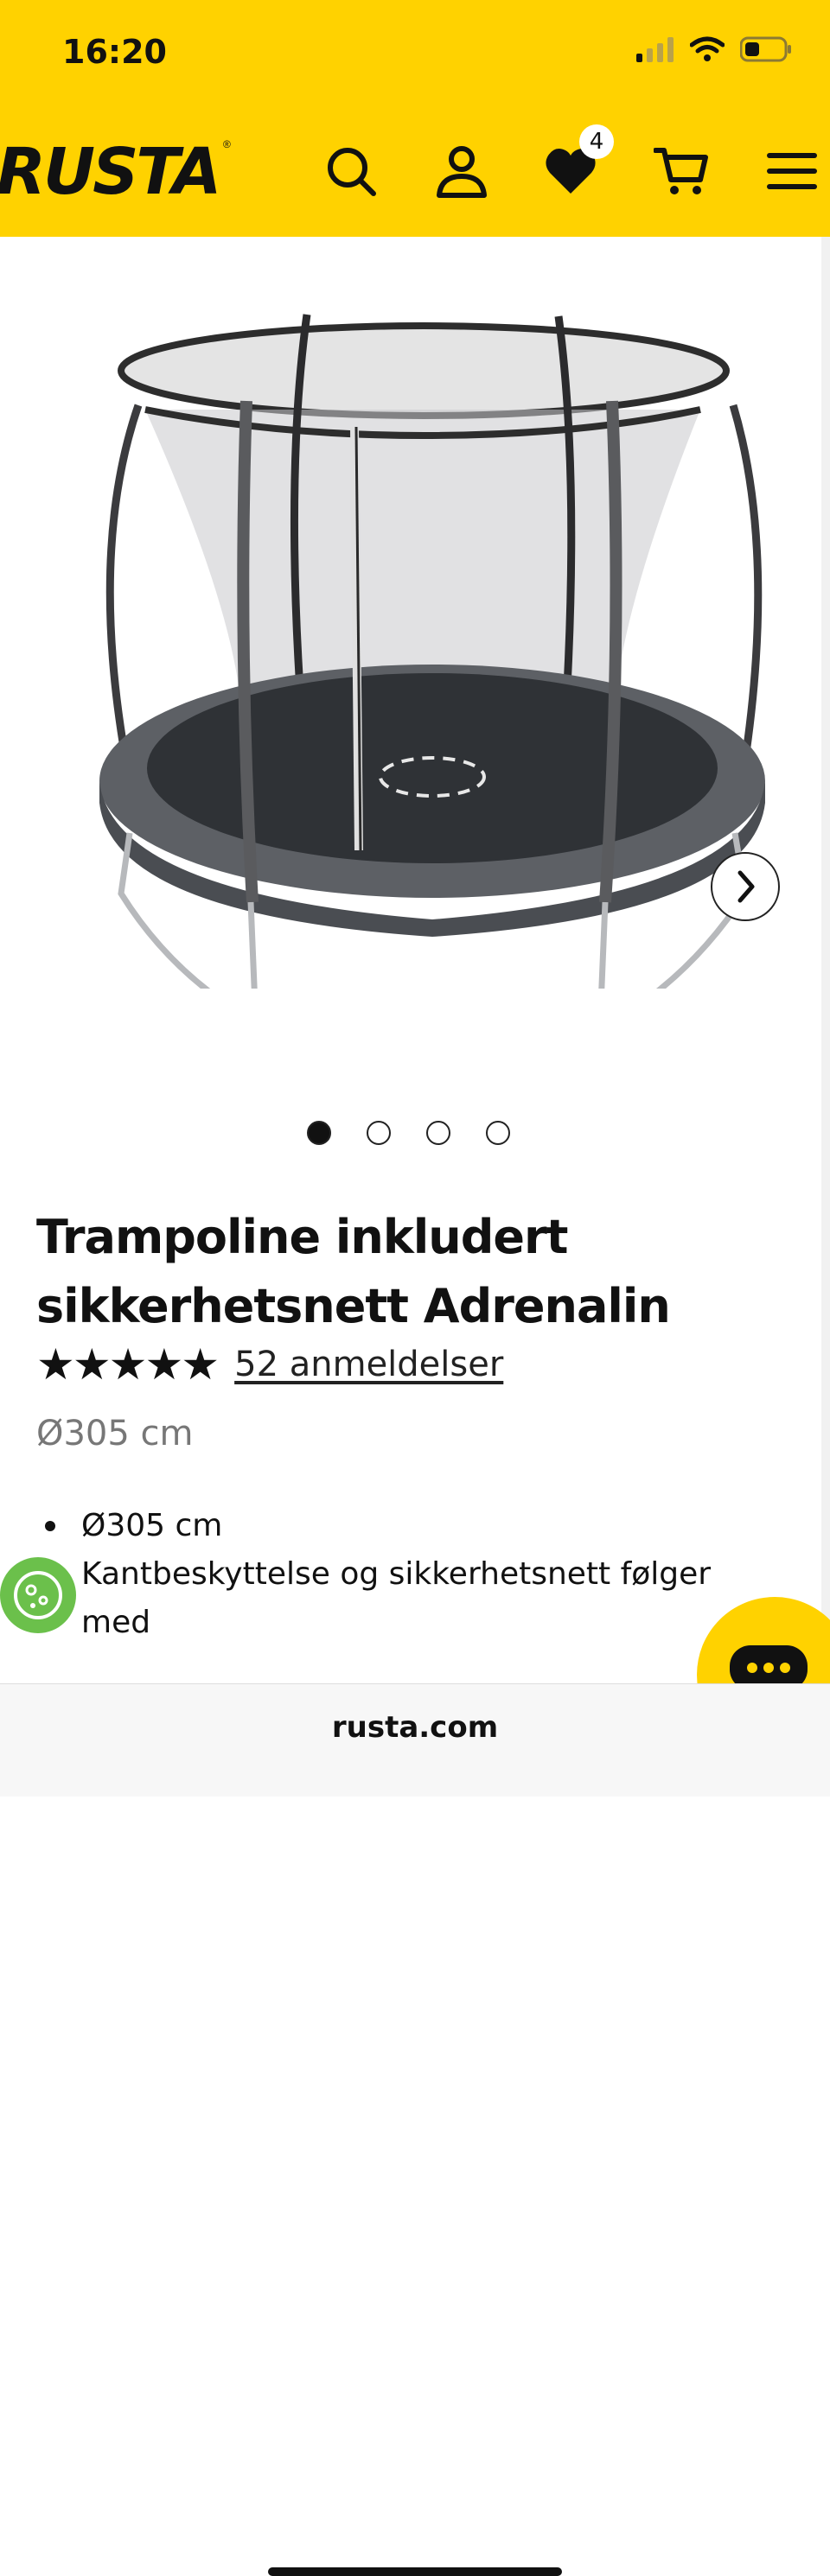  What do you see at coordinates (390, 1526) in the screenshot?
I see `feature-item: Ø305 cm` at bounding box center [390, 1526].